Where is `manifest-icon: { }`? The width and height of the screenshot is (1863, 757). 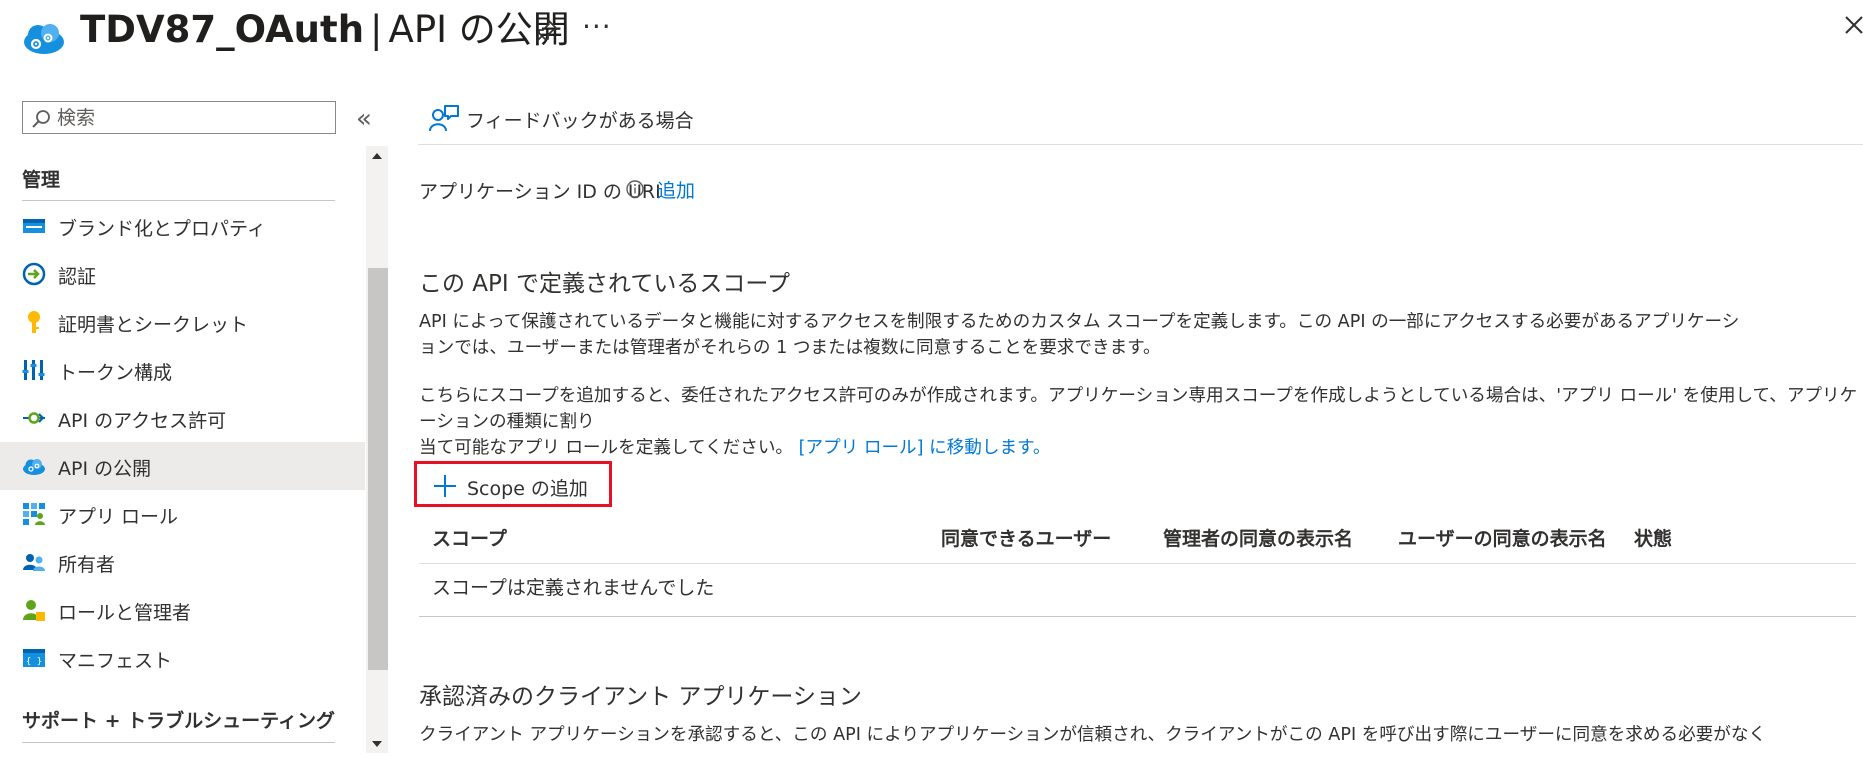
manifest-icon: { } is located at coordinates (34, 658).